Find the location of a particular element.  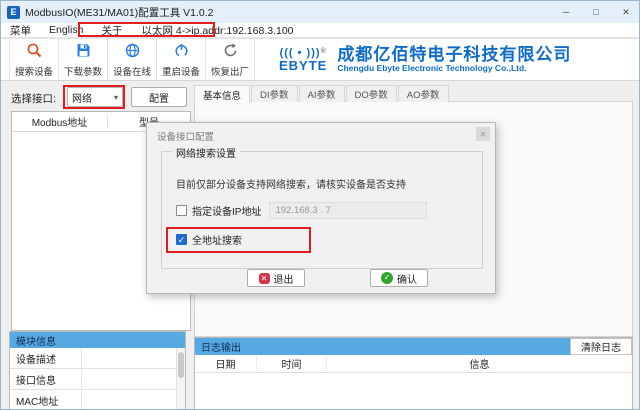

registered-mark: ® is located at coordinates (323, 51).